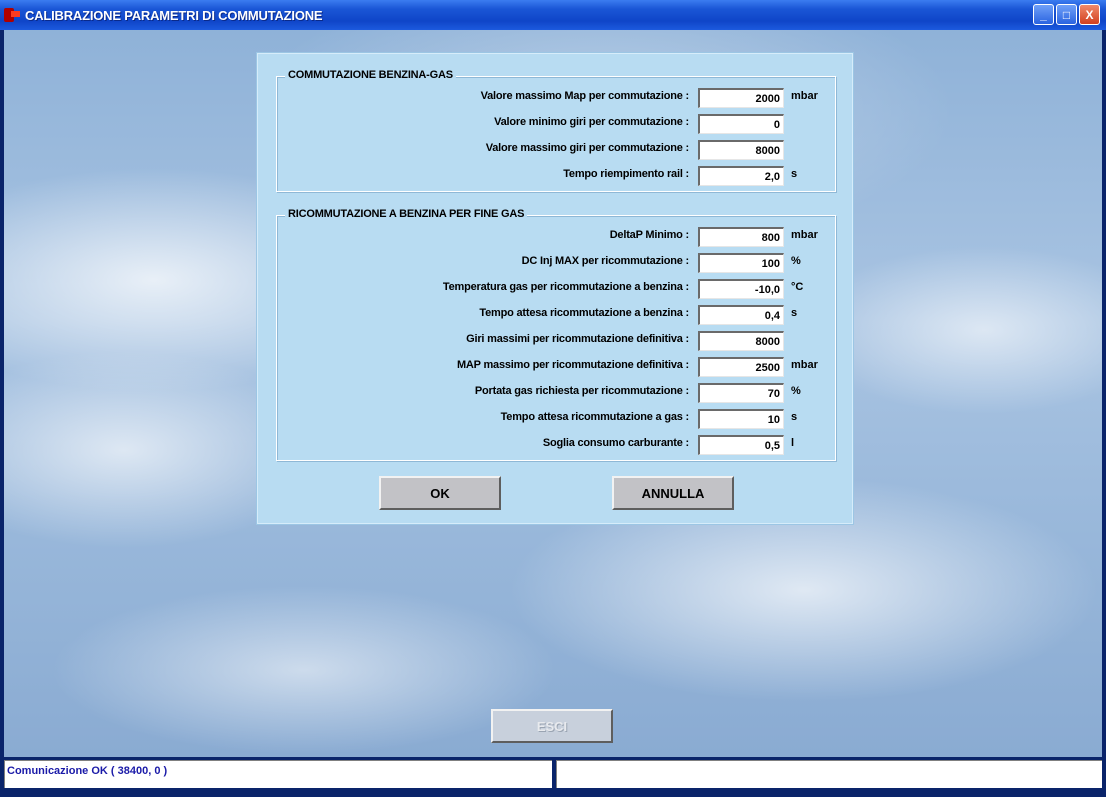 Image resolution: width=1106 pixels, height=797 pixels. I want to click on param-label: DeltaP Minimo :, so click(649, 235).